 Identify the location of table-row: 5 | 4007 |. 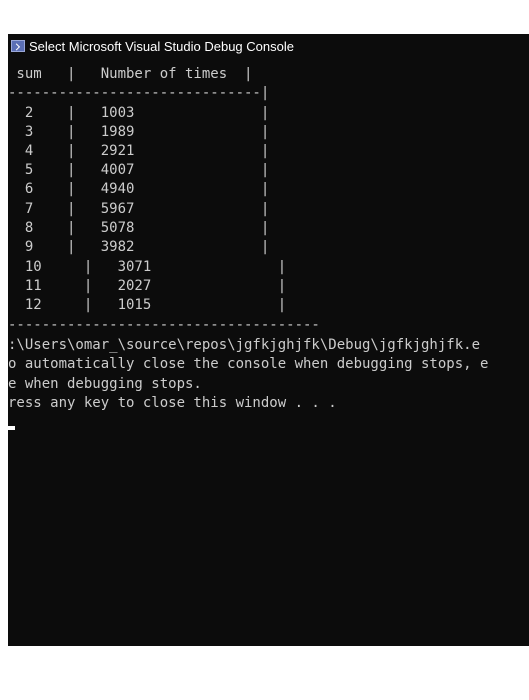
(139, 170).